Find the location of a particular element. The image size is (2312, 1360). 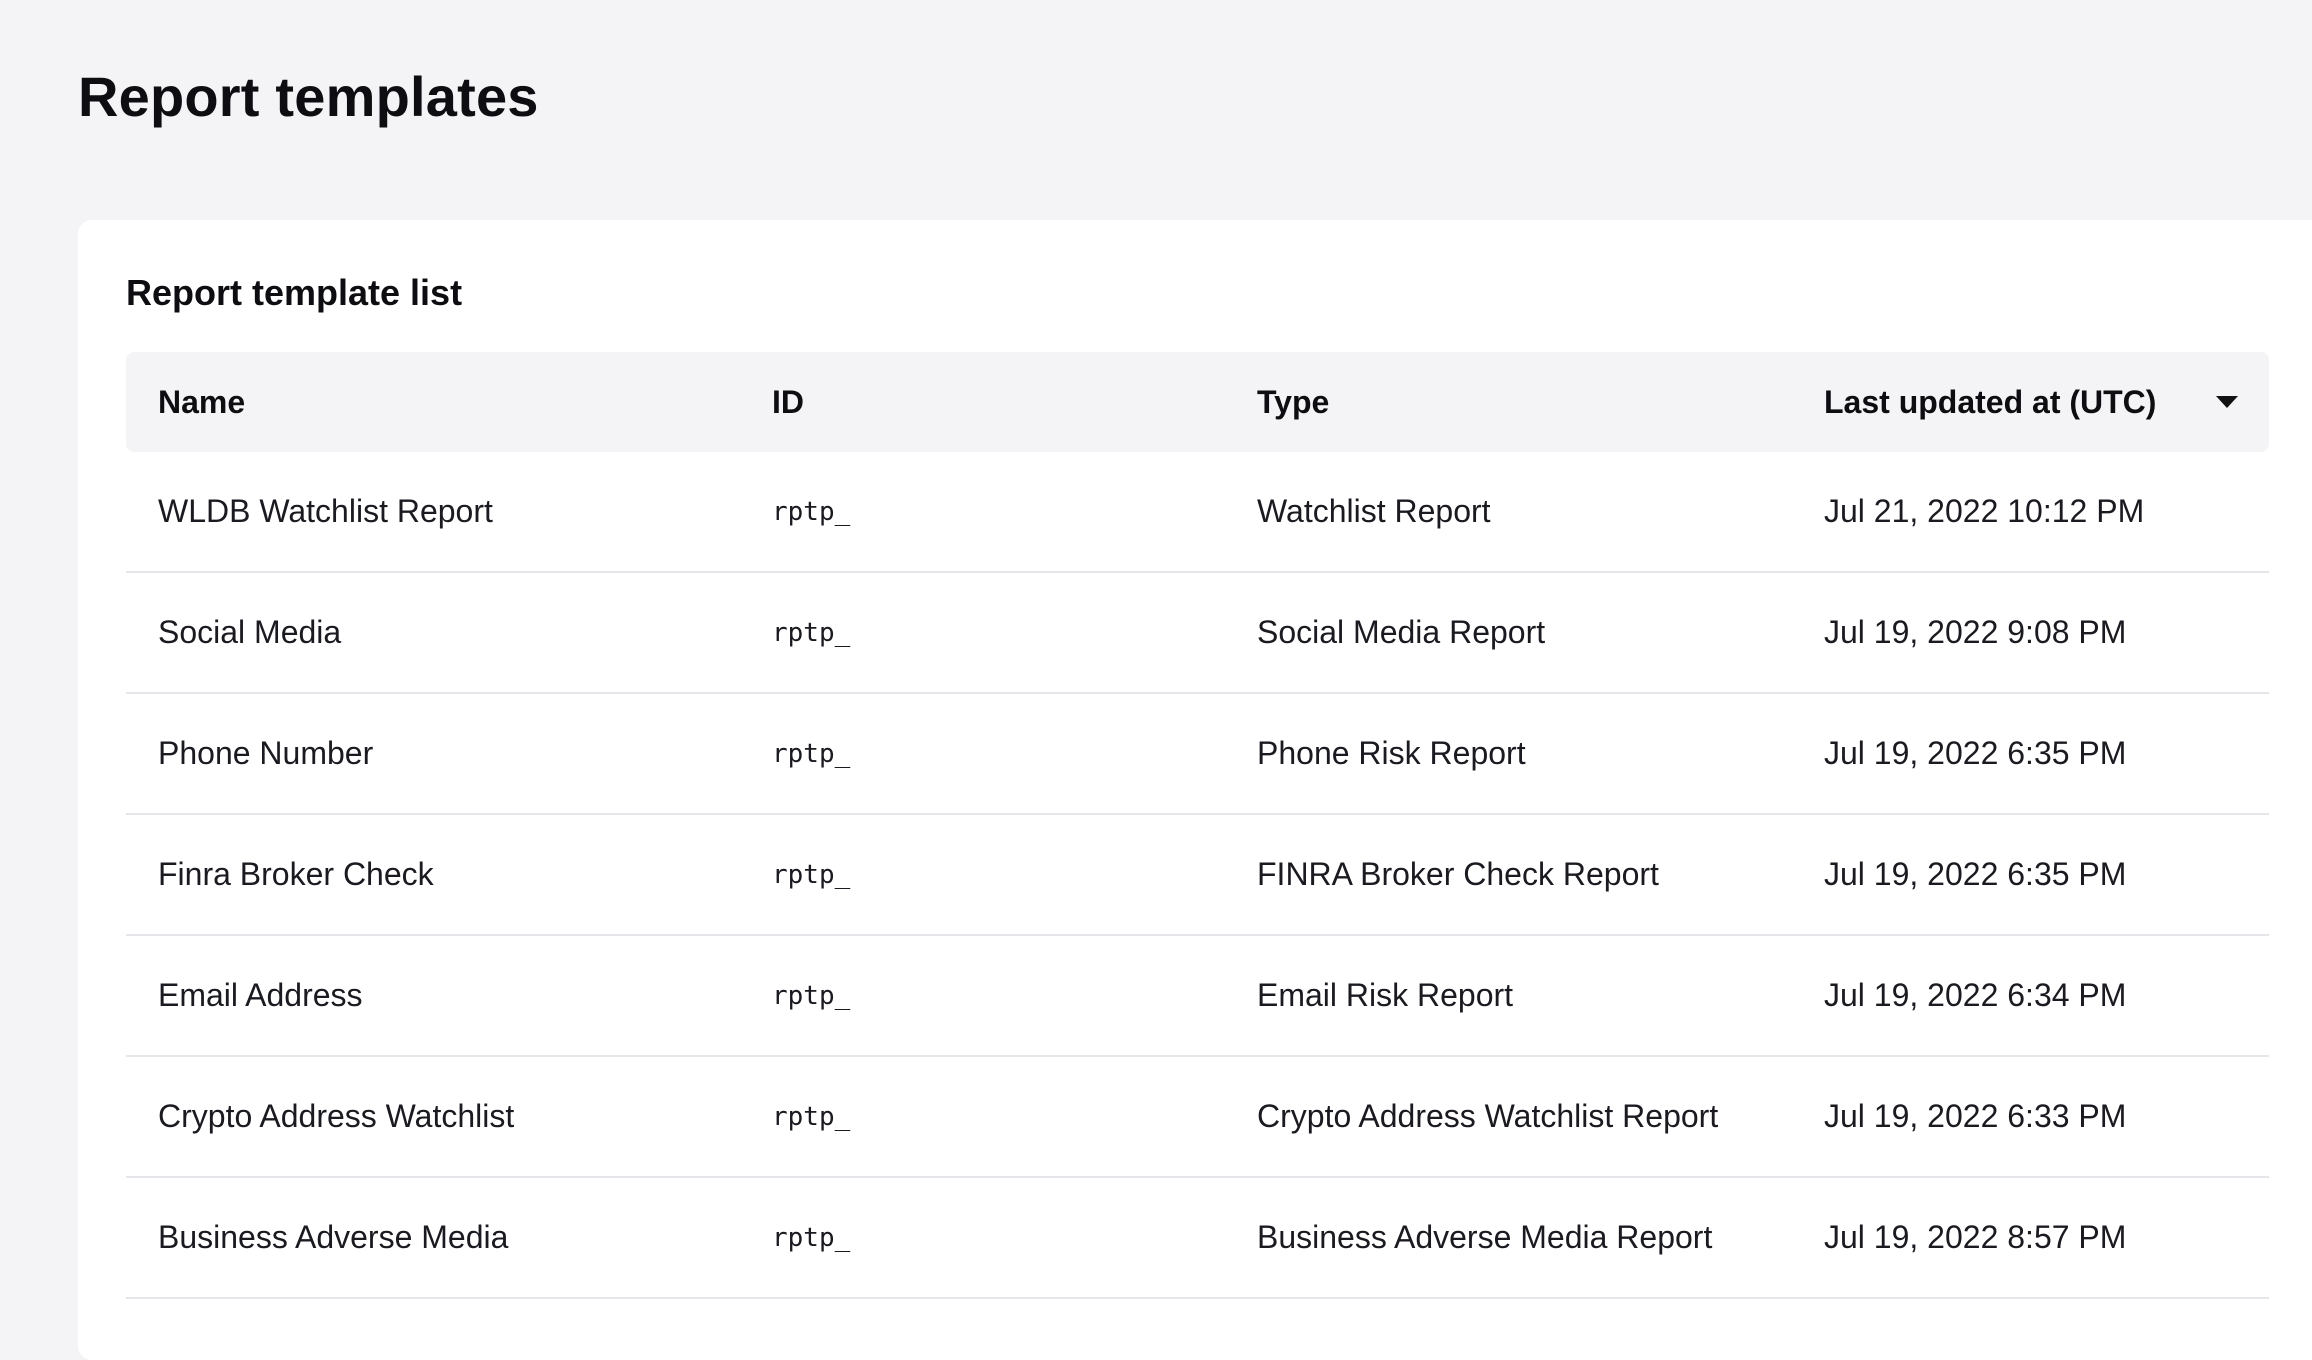

cell-type: Crypto Address Watchlist Report is located at coordinates (1488, 1116).